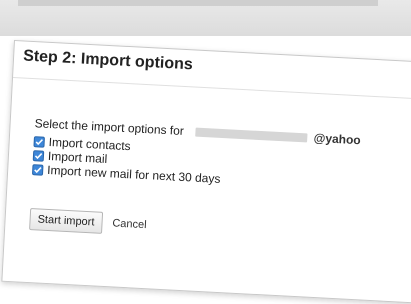 The height and width of the screenshot is (304, 411). I want to click on start-import-button: Start import, so click(66, 221).